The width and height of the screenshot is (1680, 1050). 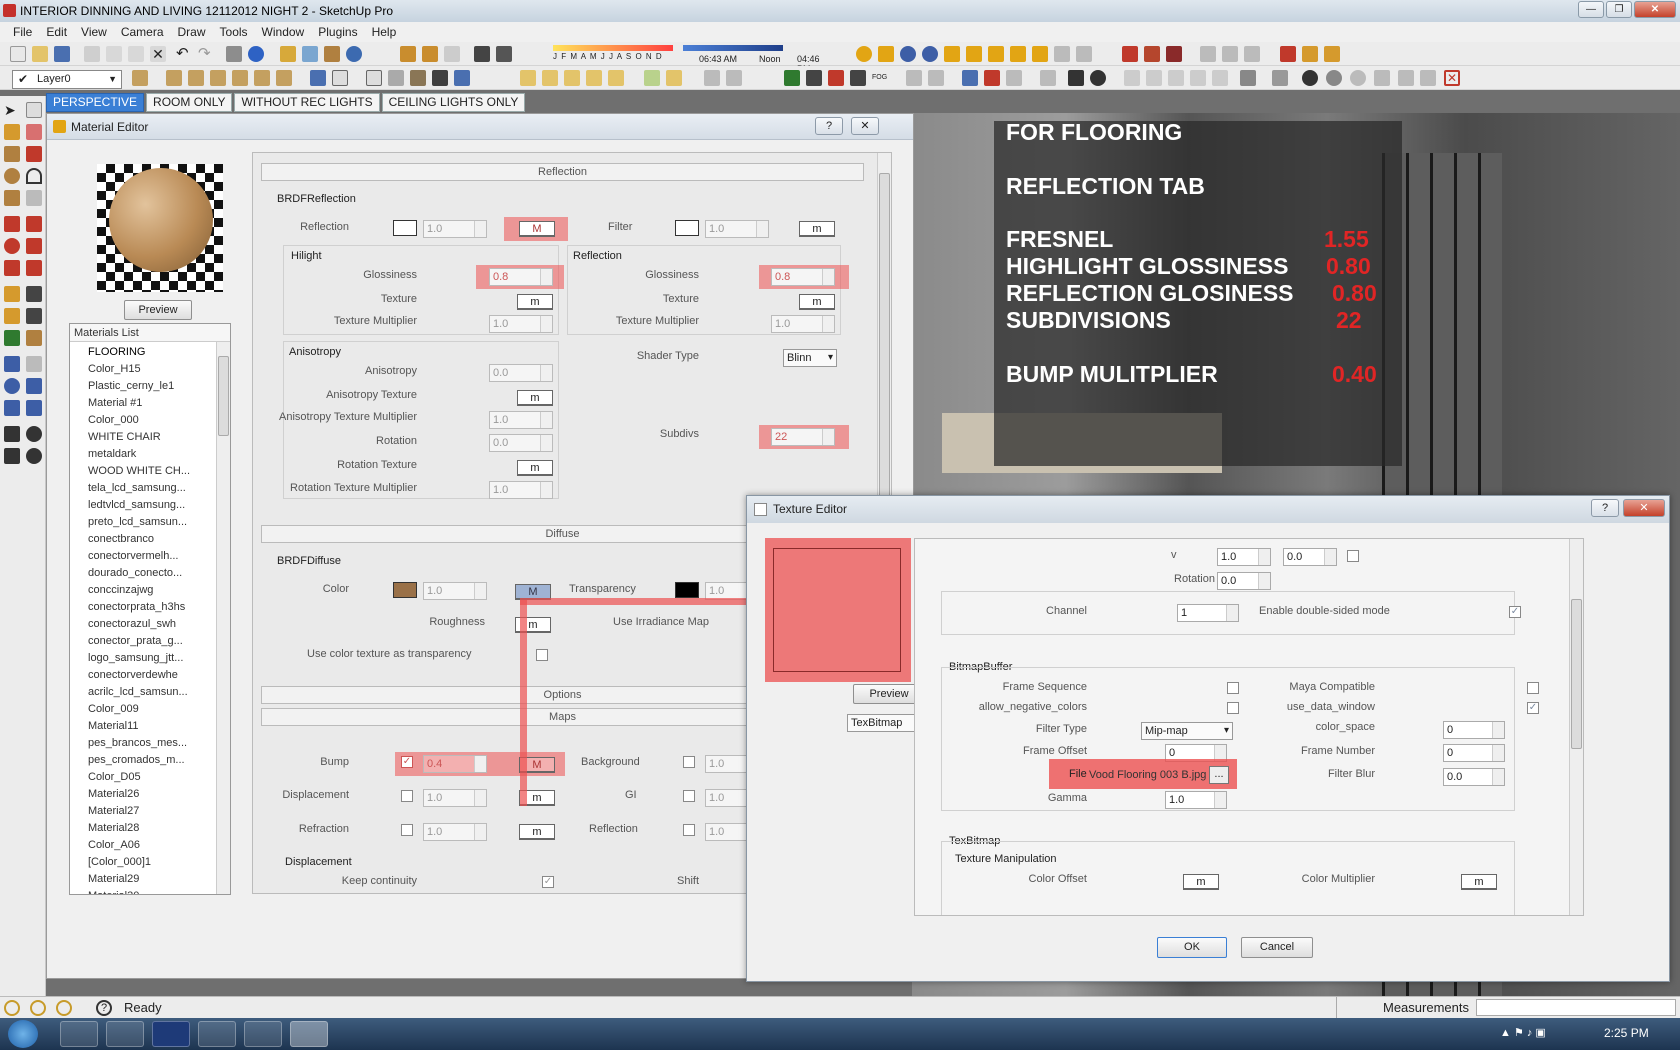 What do you see at coordinates (154, 607) in the screenshot?
I see `material-list-item: conectorprata_h3hs` at bounding box center [154, 607].